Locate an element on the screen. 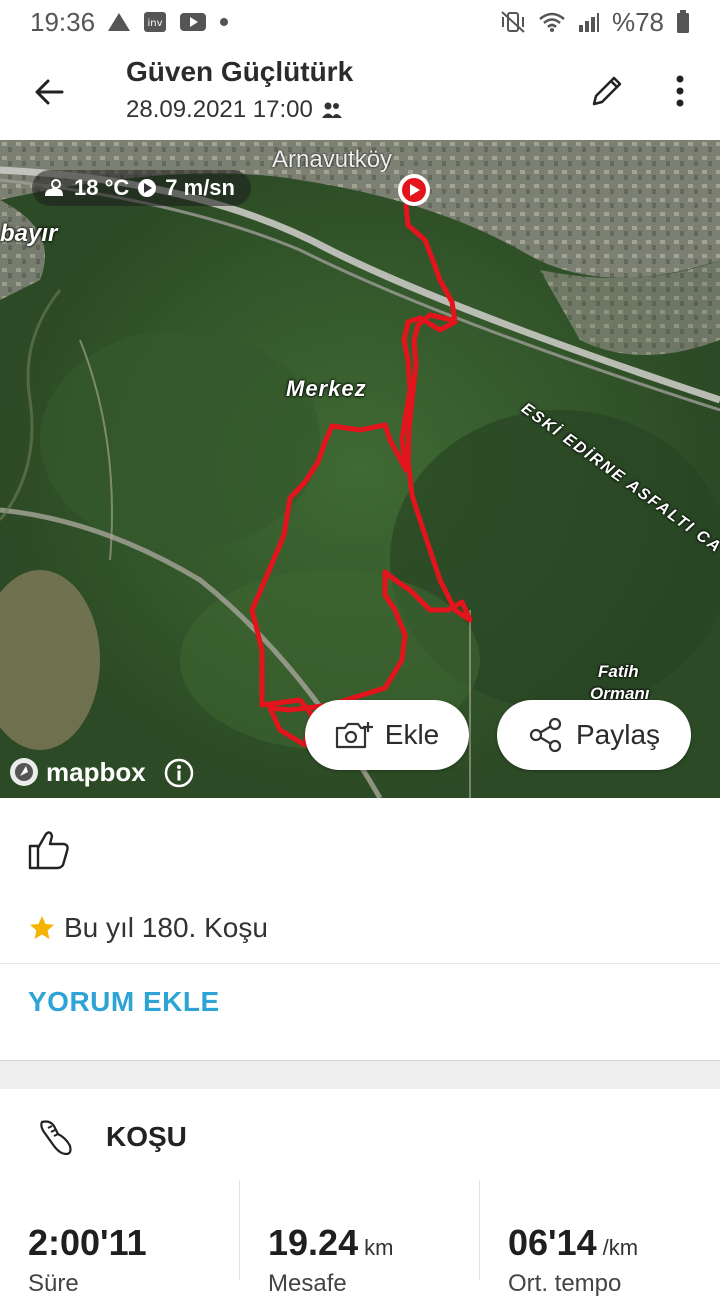 This screenshot has height=1298, width=720. cloudy-sun-icon is located at coordinates (54, 187).